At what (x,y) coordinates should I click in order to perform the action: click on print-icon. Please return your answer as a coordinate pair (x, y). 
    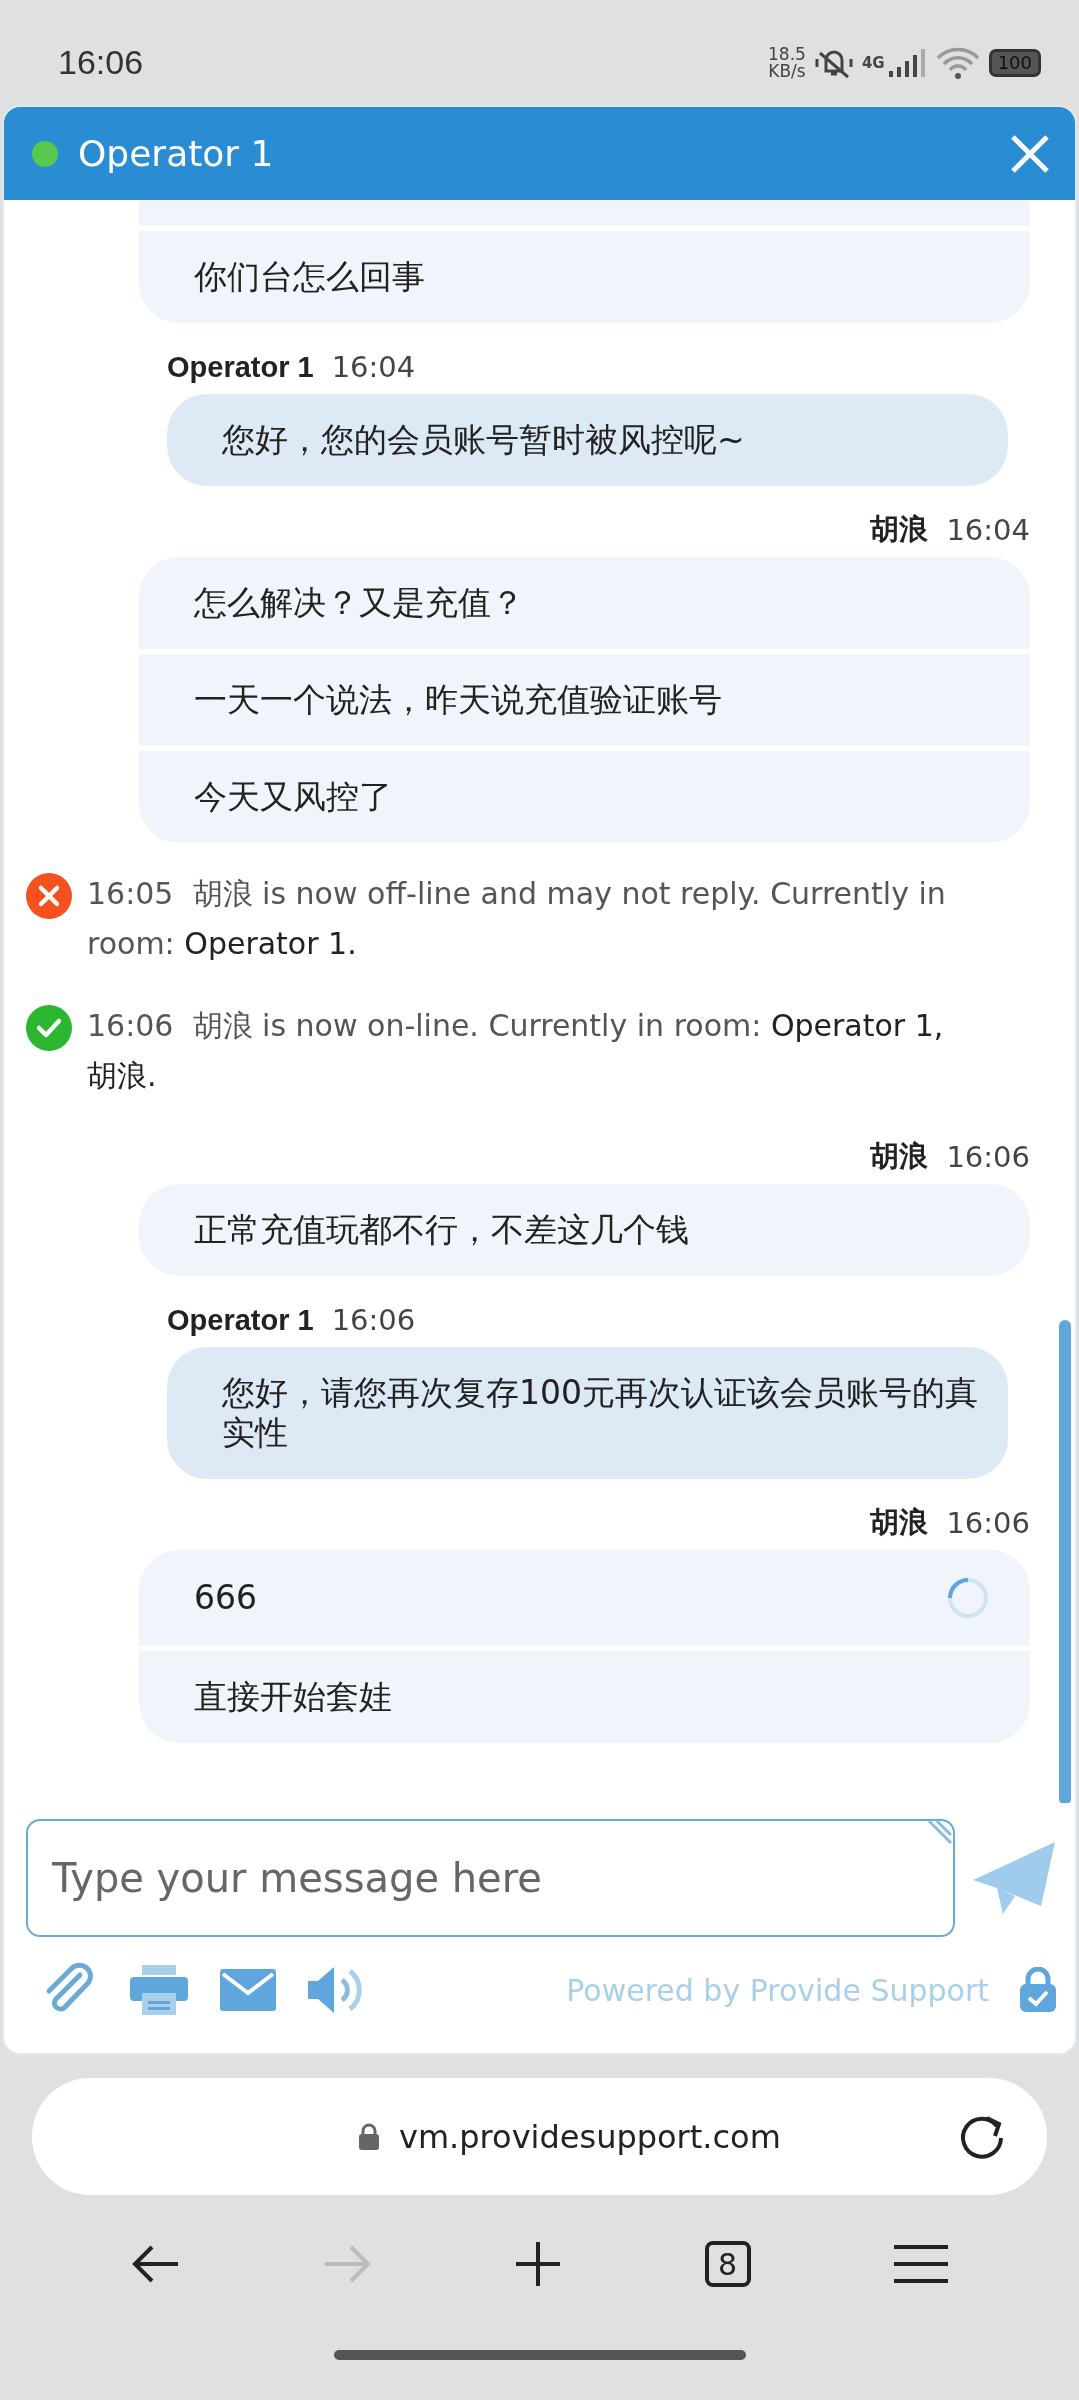
    Looking at the image, I should click on (159, 1990).